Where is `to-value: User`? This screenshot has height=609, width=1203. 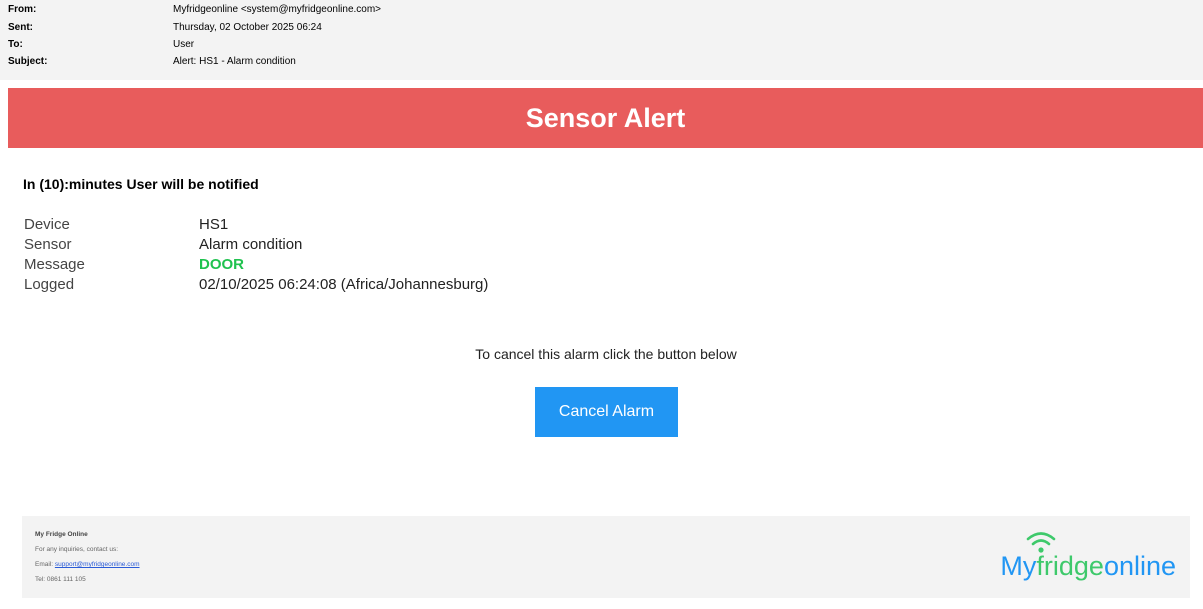
to-value: User is located at coordinates (184, 44).